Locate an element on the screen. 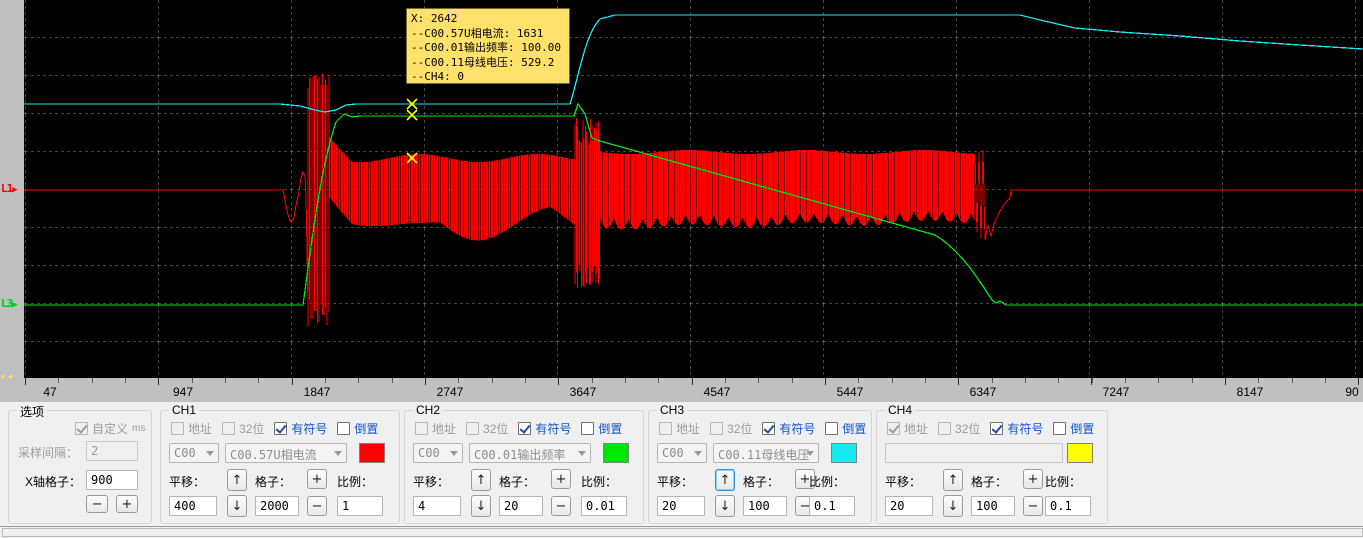 This screenshot has height=538, width=1363. ch4-invert-checkbox: 倒置 is located at coordinates (1073, 428).